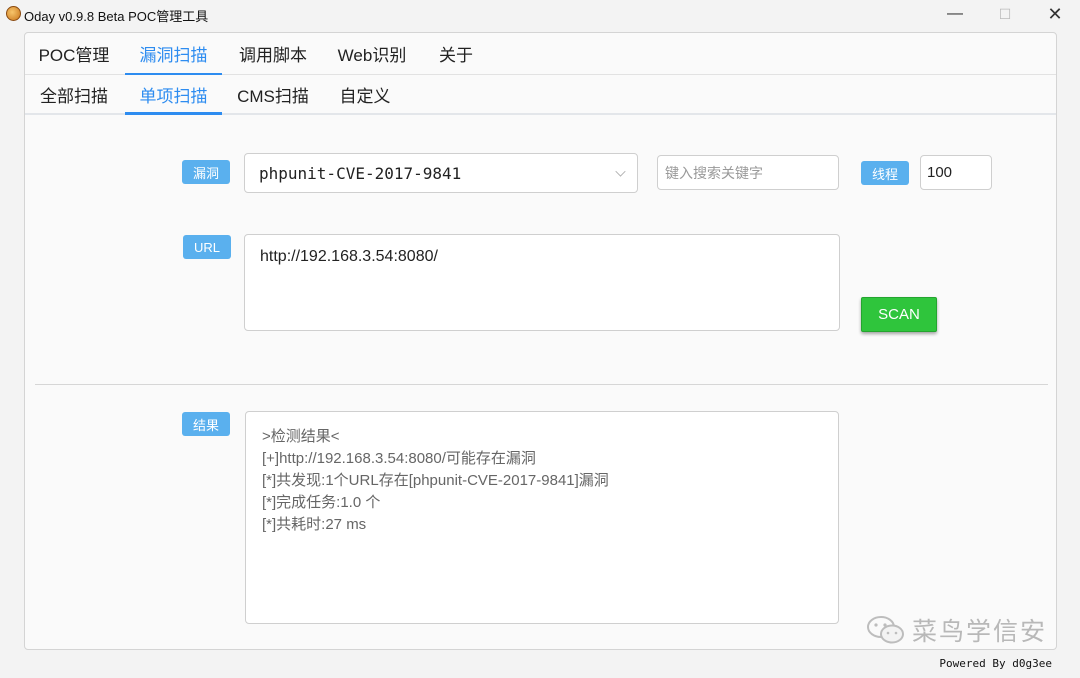  Describe the element at coordinates (74, 53) in the screenshot. I see `tab-poc-manage: POC管理` at that location.